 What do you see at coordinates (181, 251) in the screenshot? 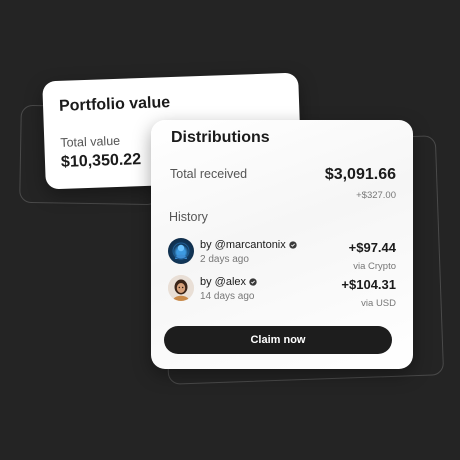
I see `avatar-blue-figure-icon` at bounding box center [181, 251].